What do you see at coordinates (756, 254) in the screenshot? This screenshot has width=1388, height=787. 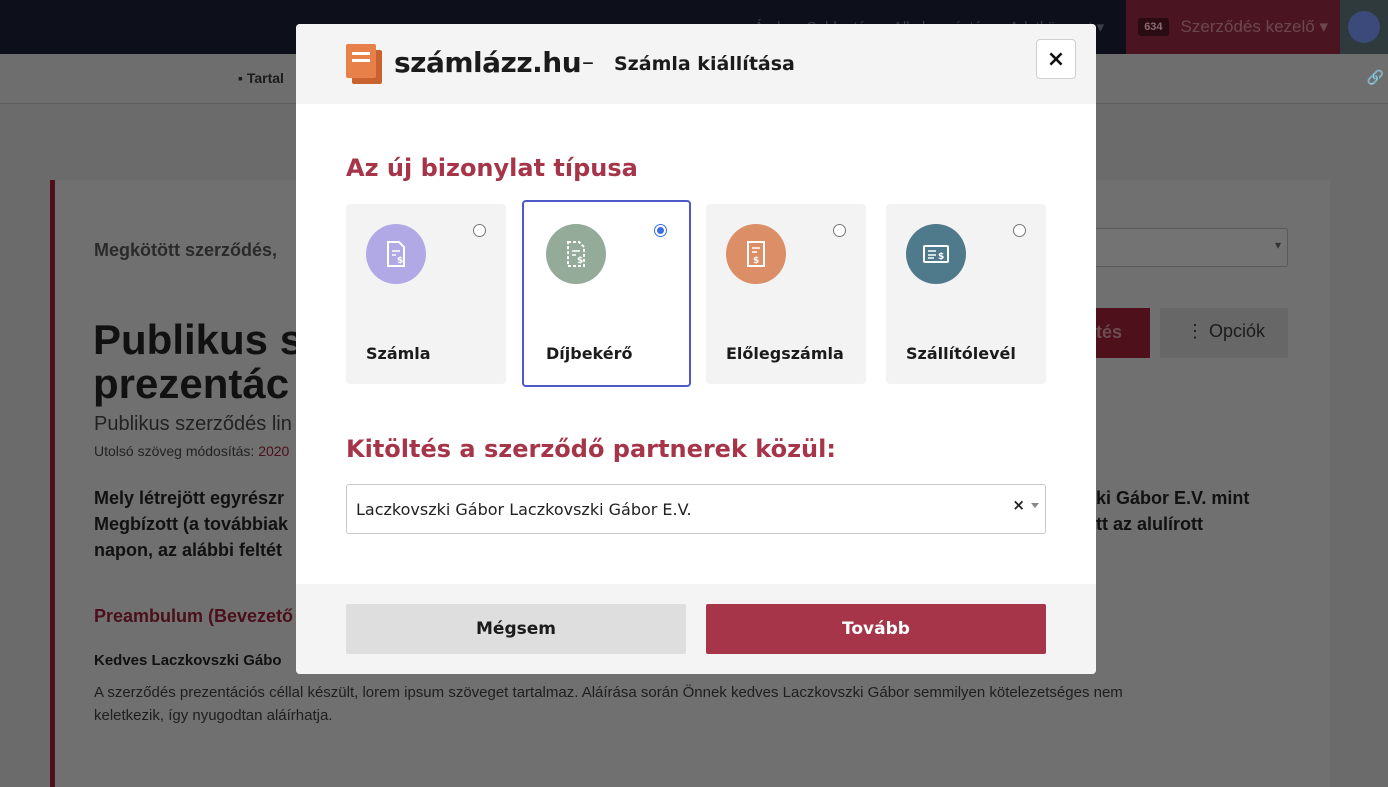 I see `advance-invoice-icon: $` at bounding box center [756, 254].